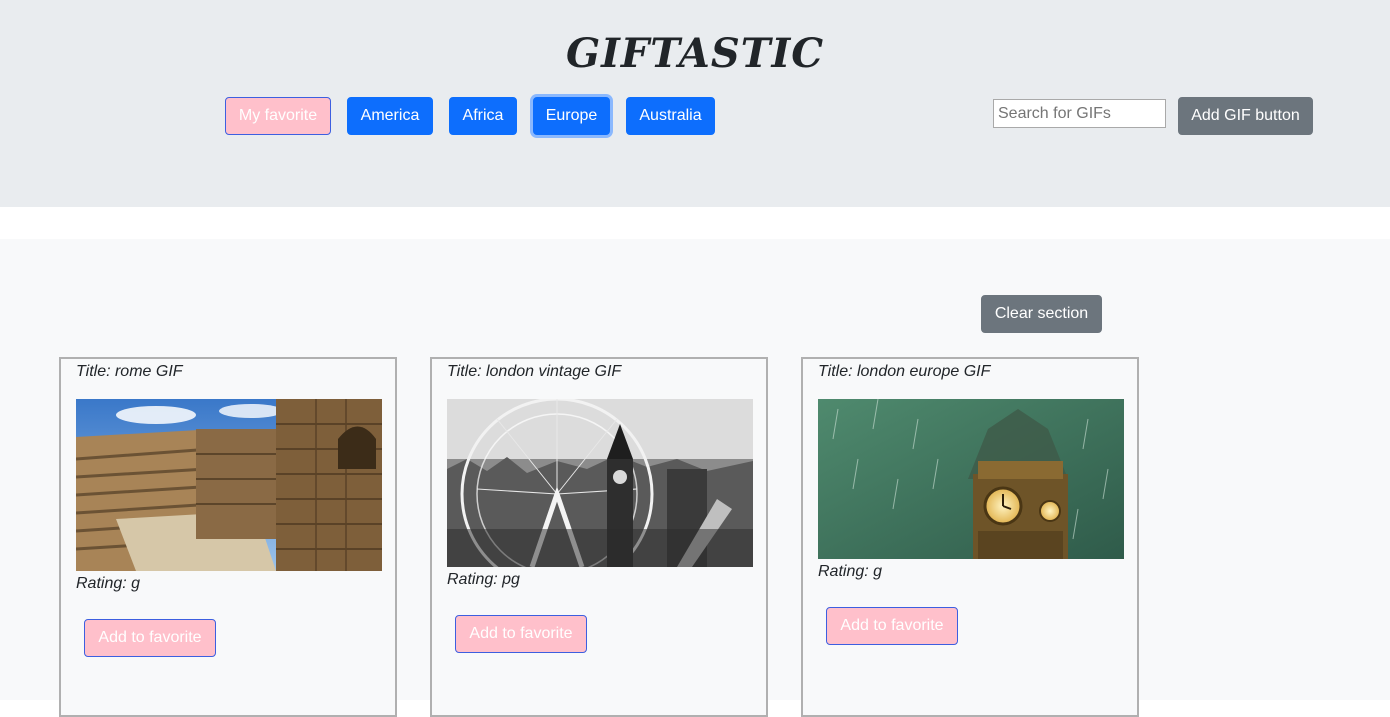 Image resolution: width=1390 pixels, height=717 pixels. Describe the element at coordinates (670, 116) in the screenshot. I see `topic-button-australia: Australia` at that location.